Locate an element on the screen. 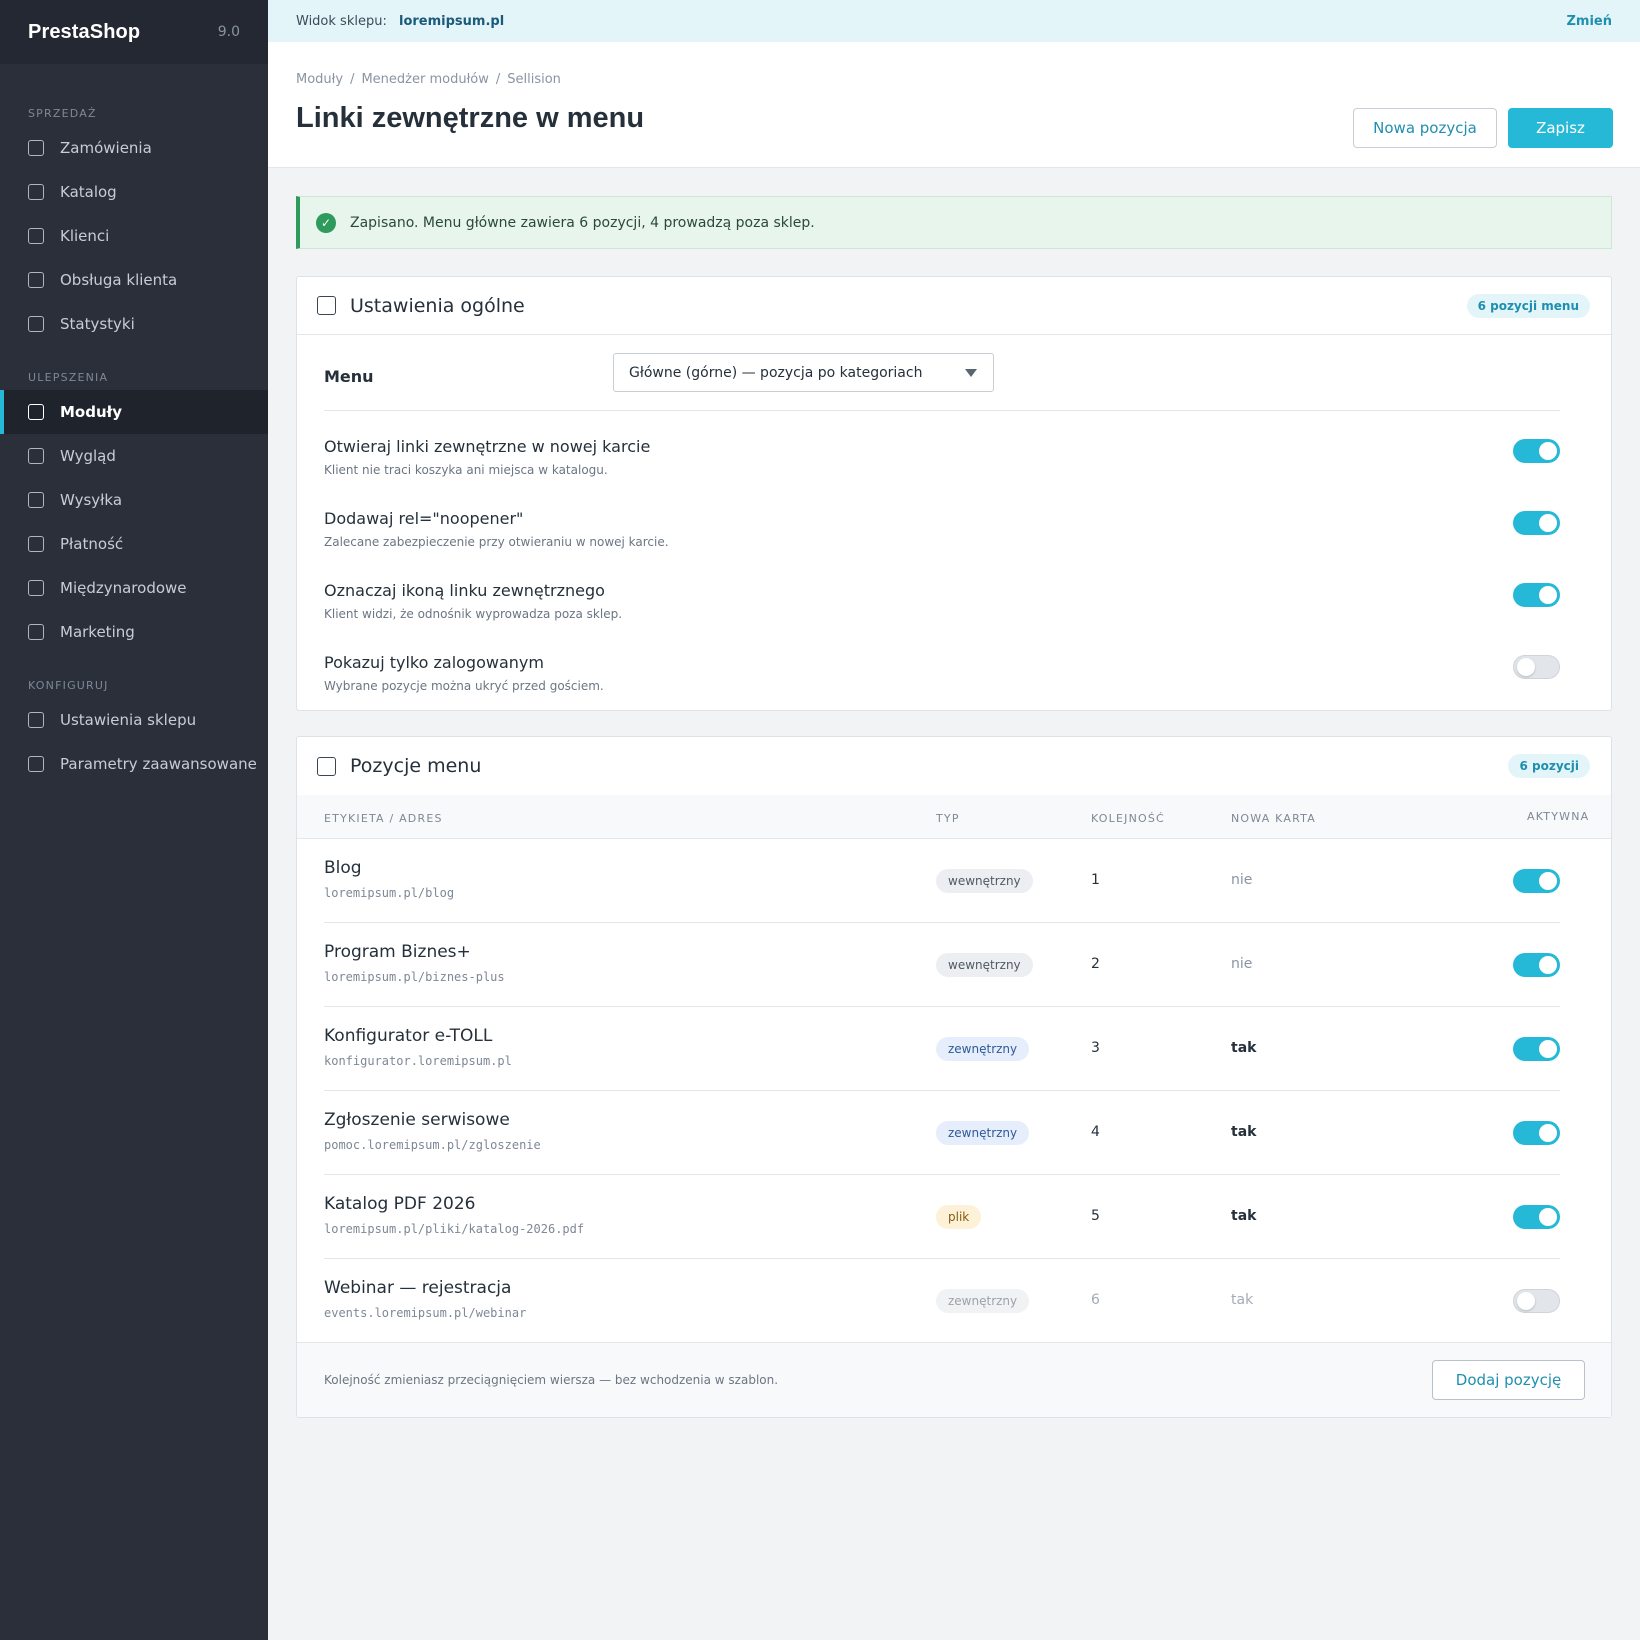  item-name: Program Biznes+ is located at coordinates (397, 952).